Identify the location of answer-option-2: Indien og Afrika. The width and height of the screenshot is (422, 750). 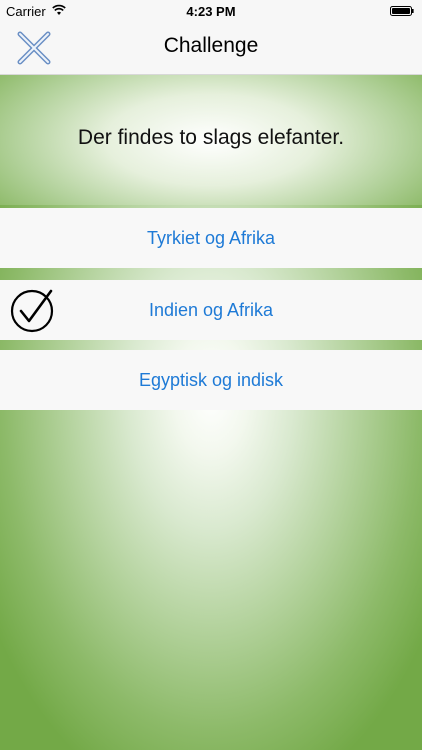
(211, 310).